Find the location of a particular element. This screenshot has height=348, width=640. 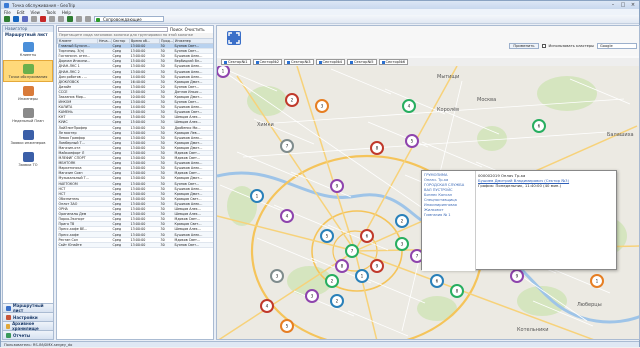

fullscreen-icon is located at coordinates (234, 38).